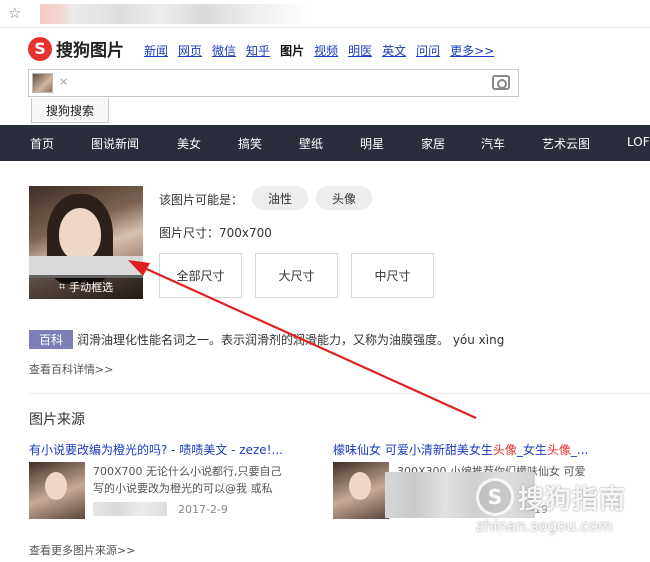 The image size is (650, 562). I want to click on cat-lof: LOF, so click(638, 142).